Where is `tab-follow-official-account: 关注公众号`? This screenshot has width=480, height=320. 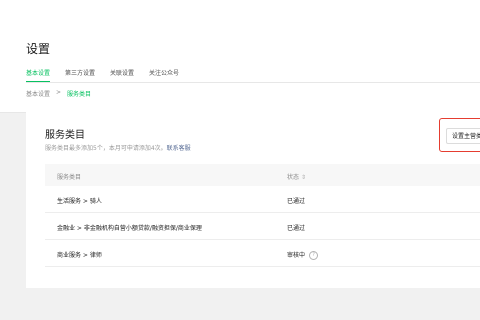
tab-follow-official-account: 关注公众号 is located at coordinates (164, 75).